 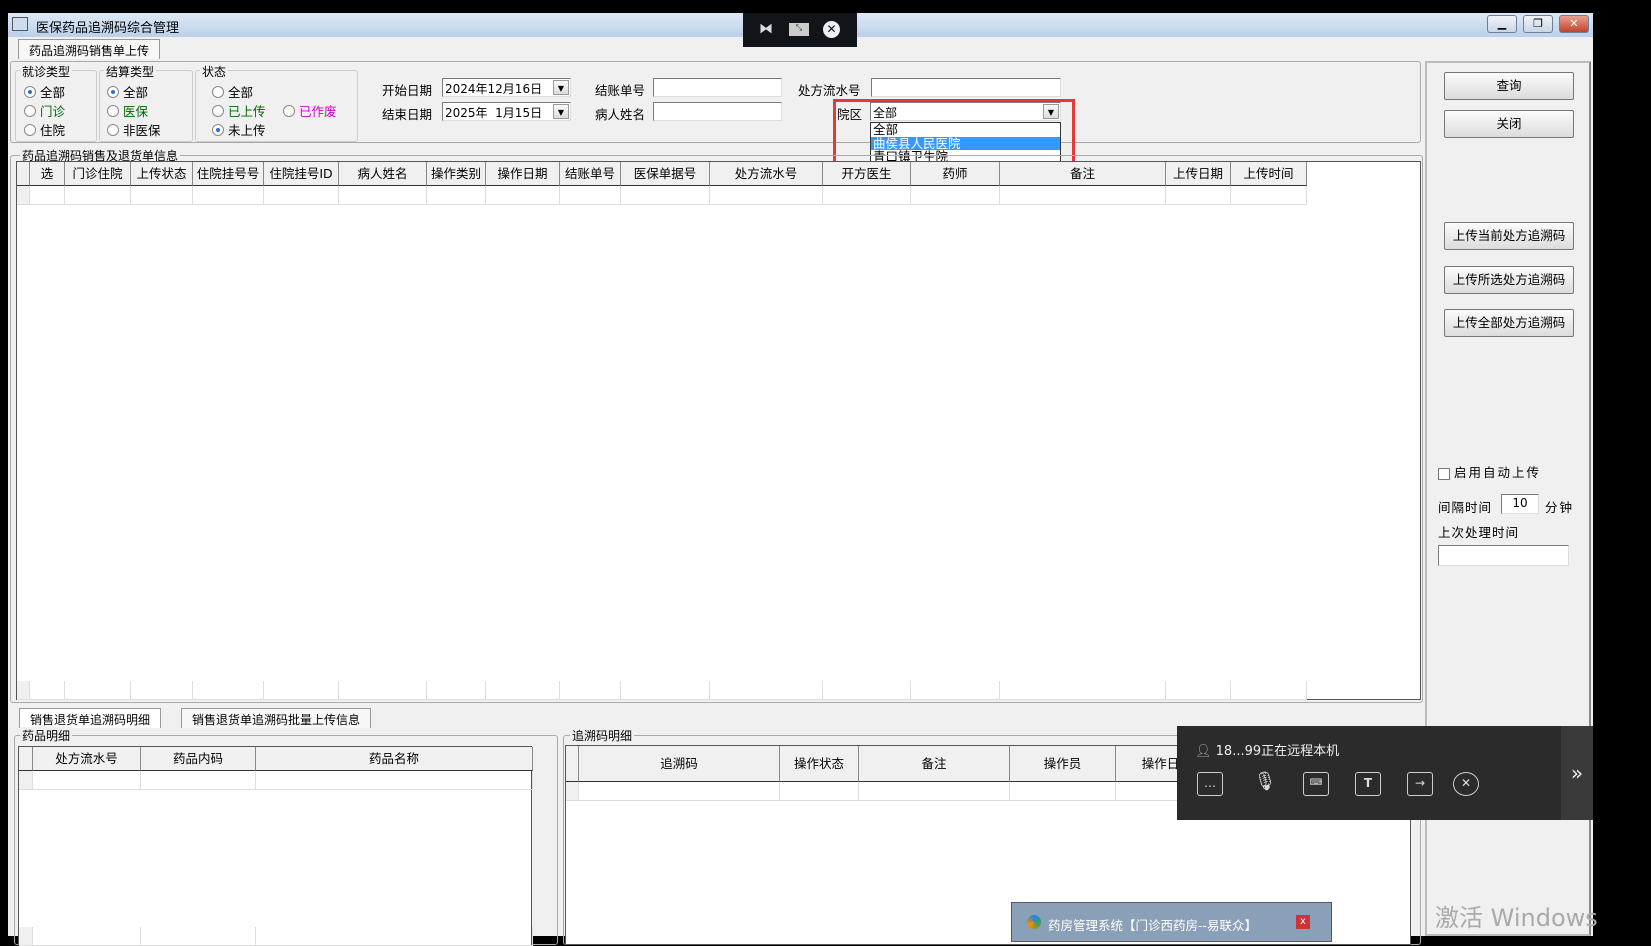 I want to click on file-transfer-icon: →, so click(x=1420, y=784).